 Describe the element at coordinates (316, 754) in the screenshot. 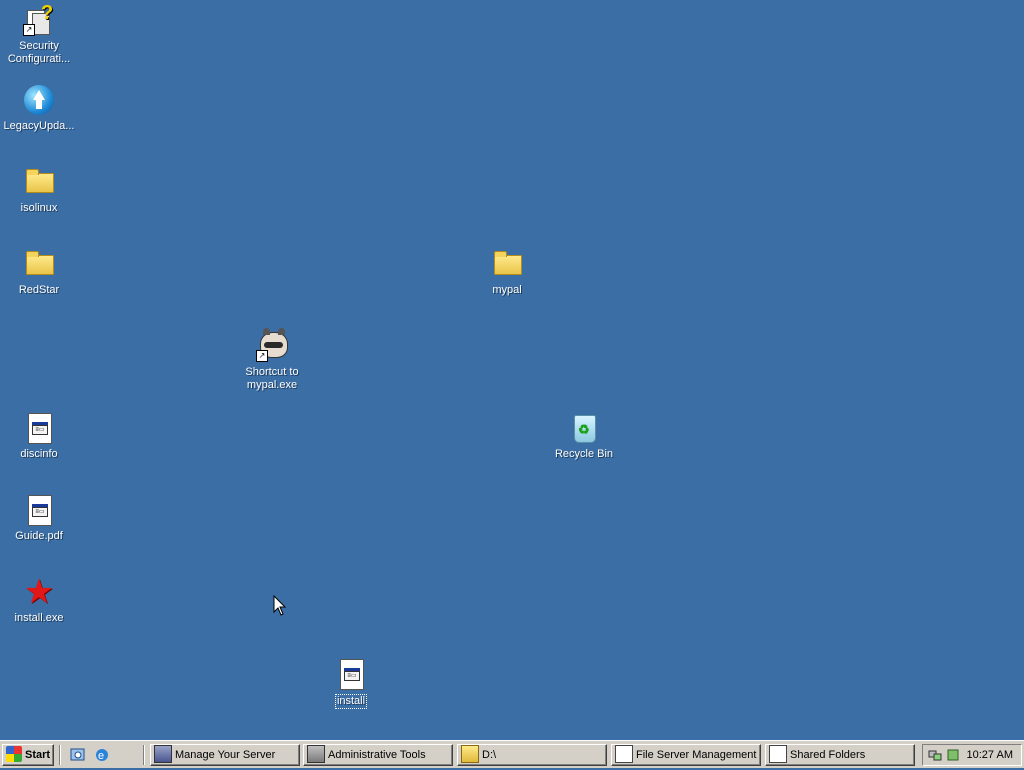

I see `admin-tools-icon` at that location.